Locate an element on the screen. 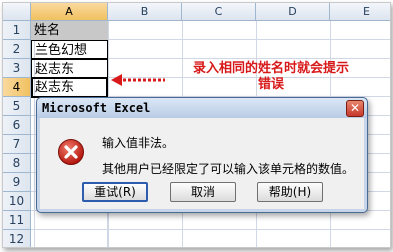  error-message-detail: 其他用户已经限定了可以输入该单元格的数值。 is located at coordinates (228, 169).